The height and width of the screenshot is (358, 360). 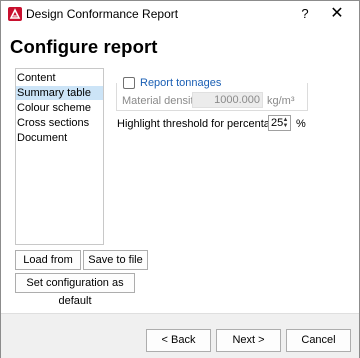 I want to click on report-tonnages-label: Report tonnages, so click(x=180, y=83).